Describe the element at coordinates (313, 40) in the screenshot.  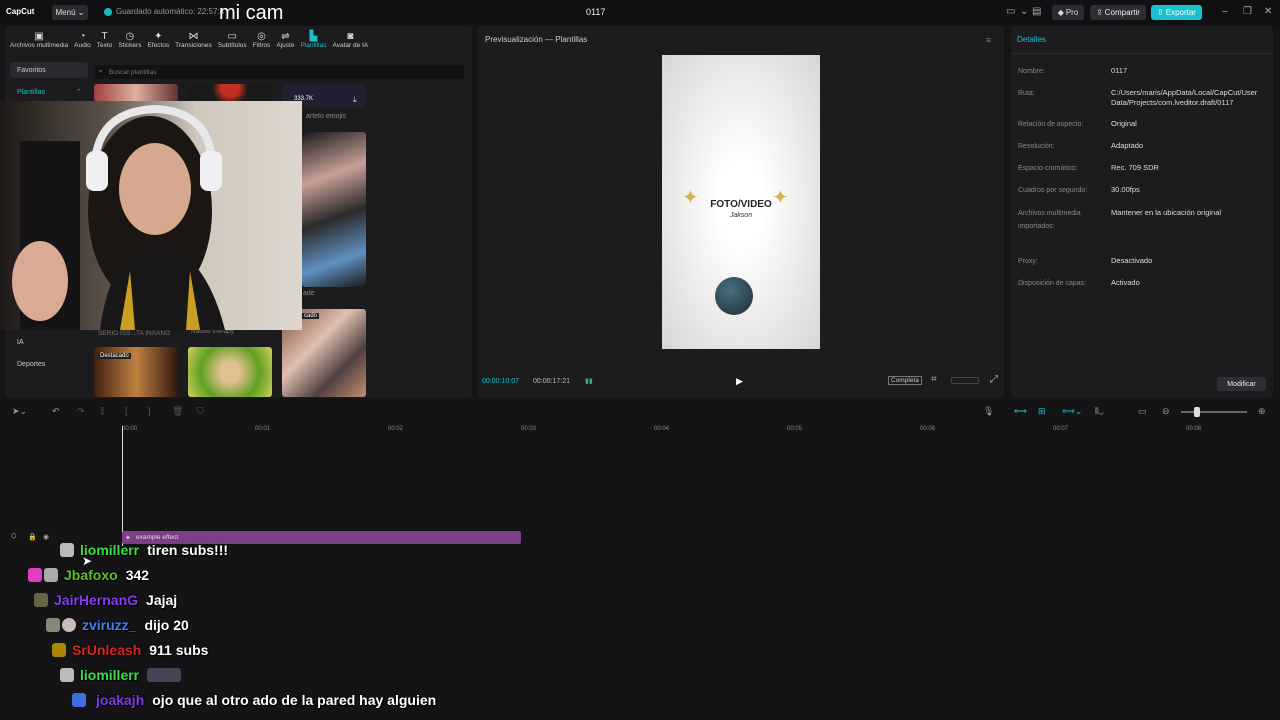
I see `tab-templates: ▙ Plantillas` at that location.